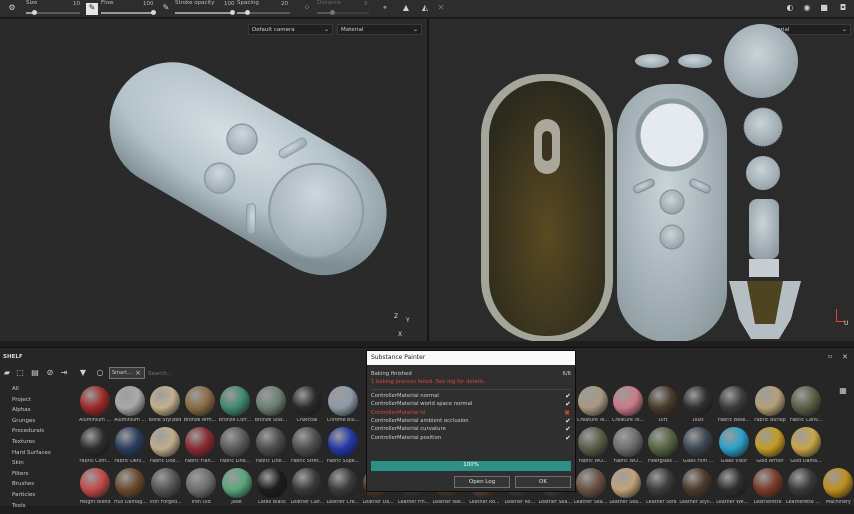 This screenshot has height=514, width=854. What do you see at coordinates (237, 491) in the screenshot?
I see `material-thumbnail: Jade` at bounding box center [237, 491].